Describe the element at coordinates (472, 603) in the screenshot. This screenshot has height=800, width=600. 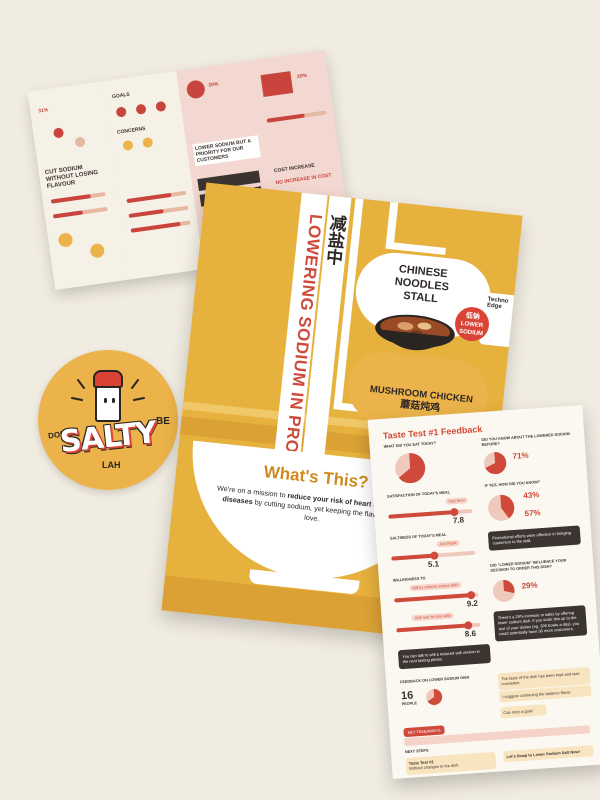
I see `will-a-value: 9.2` at that location.